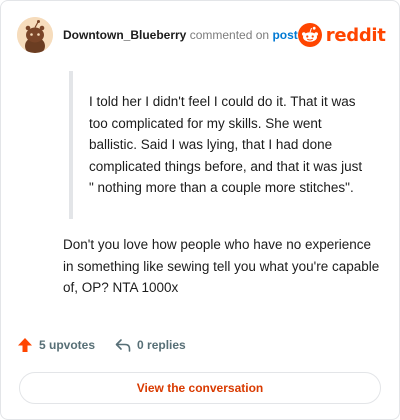 The width and height of the screenshot is (400, 420). I want to click on action-text: commented on, so click(229, 35).